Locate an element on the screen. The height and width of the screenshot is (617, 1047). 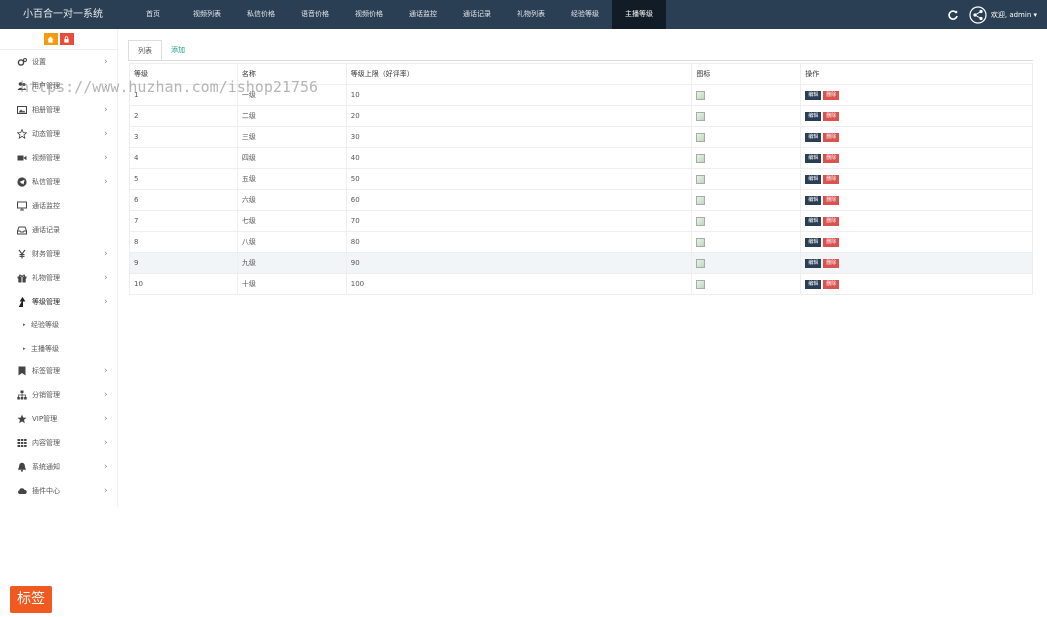
lock-button is located at coordinates (66, 39).